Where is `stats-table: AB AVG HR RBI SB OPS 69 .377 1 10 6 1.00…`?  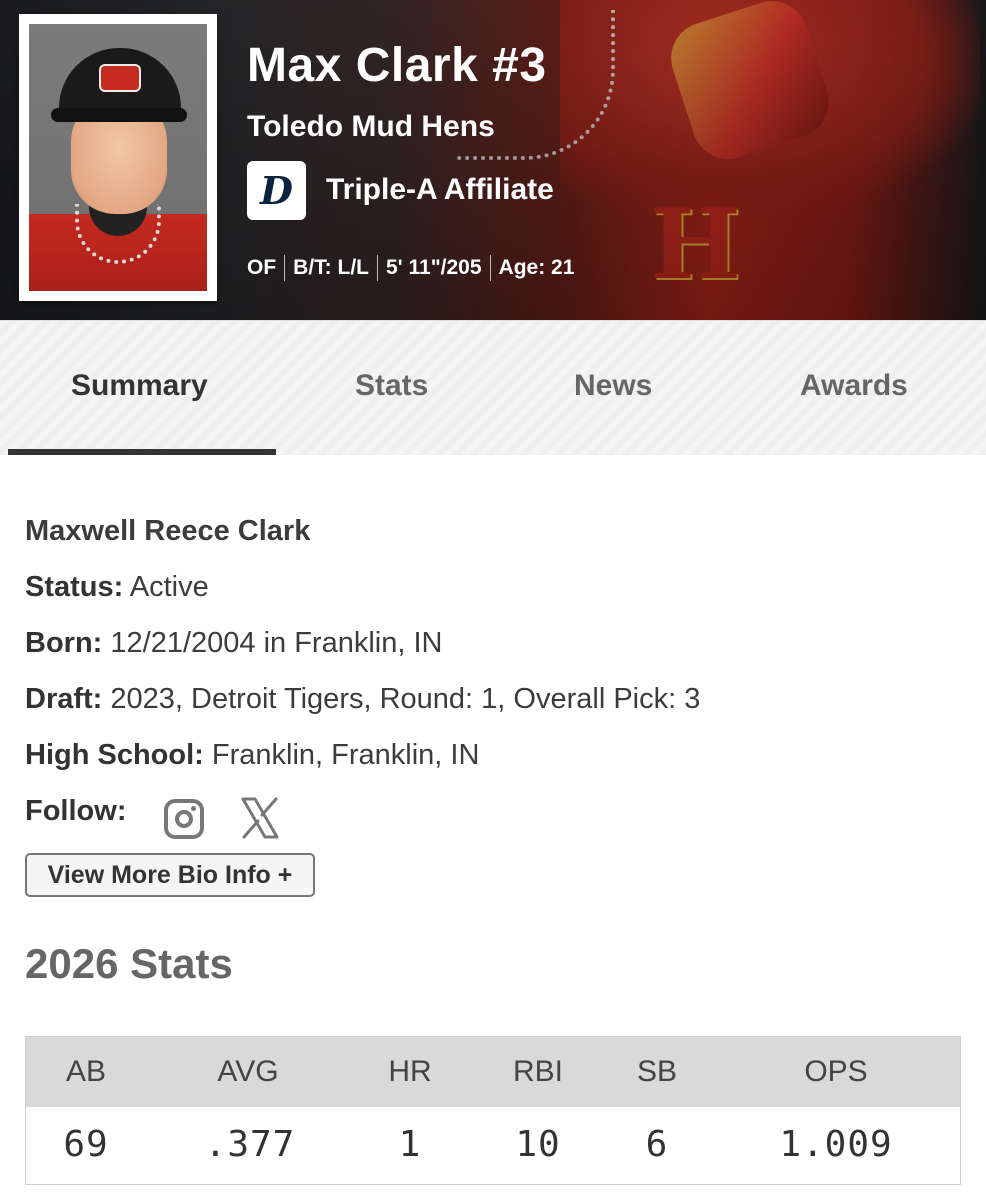 stats-table: AB AVG HR RBI SB OPS 69 .377 1 10 6 1.00… is located at coordinates (493, 1110).